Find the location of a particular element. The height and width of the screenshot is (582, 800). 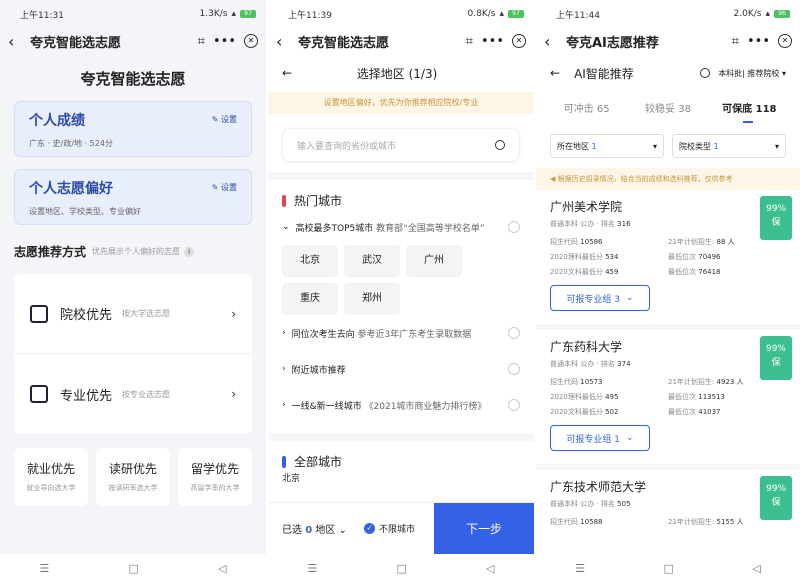

filter-row: 所在地区 1 ▾ 院校类型 1 ▾ is located at coordinates (668, 146).